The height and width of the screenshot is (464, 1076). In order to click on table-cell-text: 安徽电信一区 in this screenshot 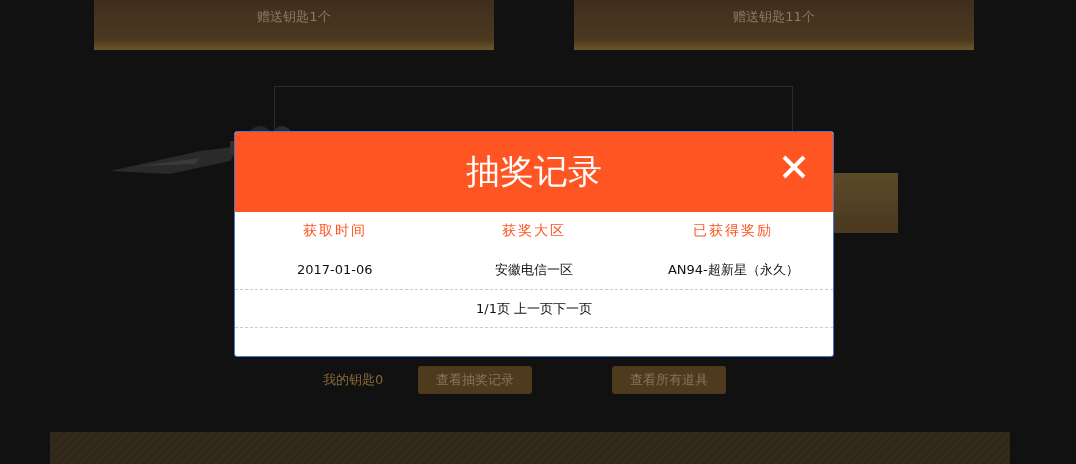, I will do `click(534, 269)`.